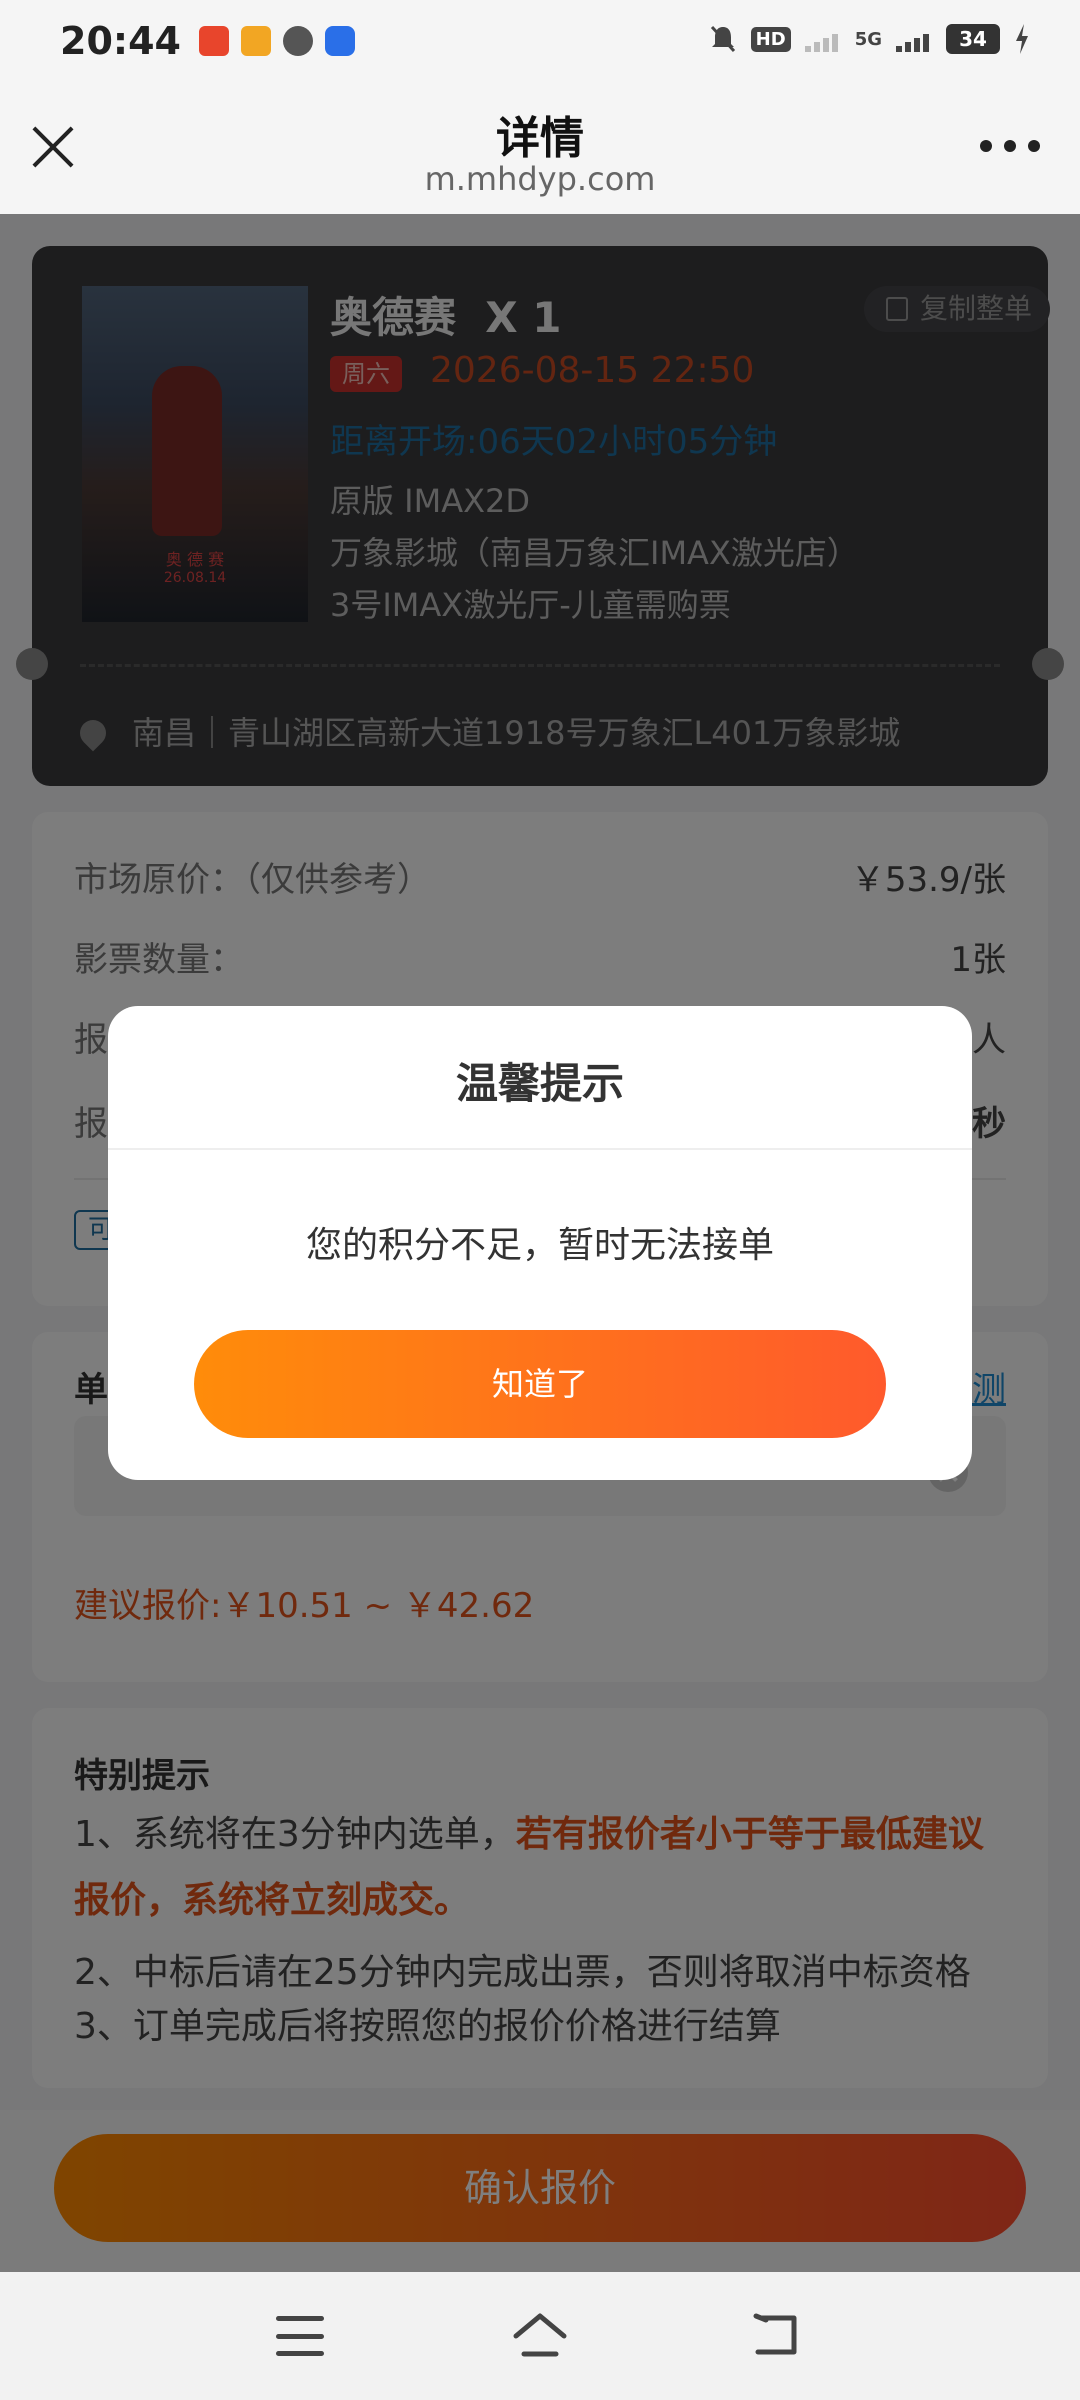  I want to click on page-title: 详情, so click(540, 138).